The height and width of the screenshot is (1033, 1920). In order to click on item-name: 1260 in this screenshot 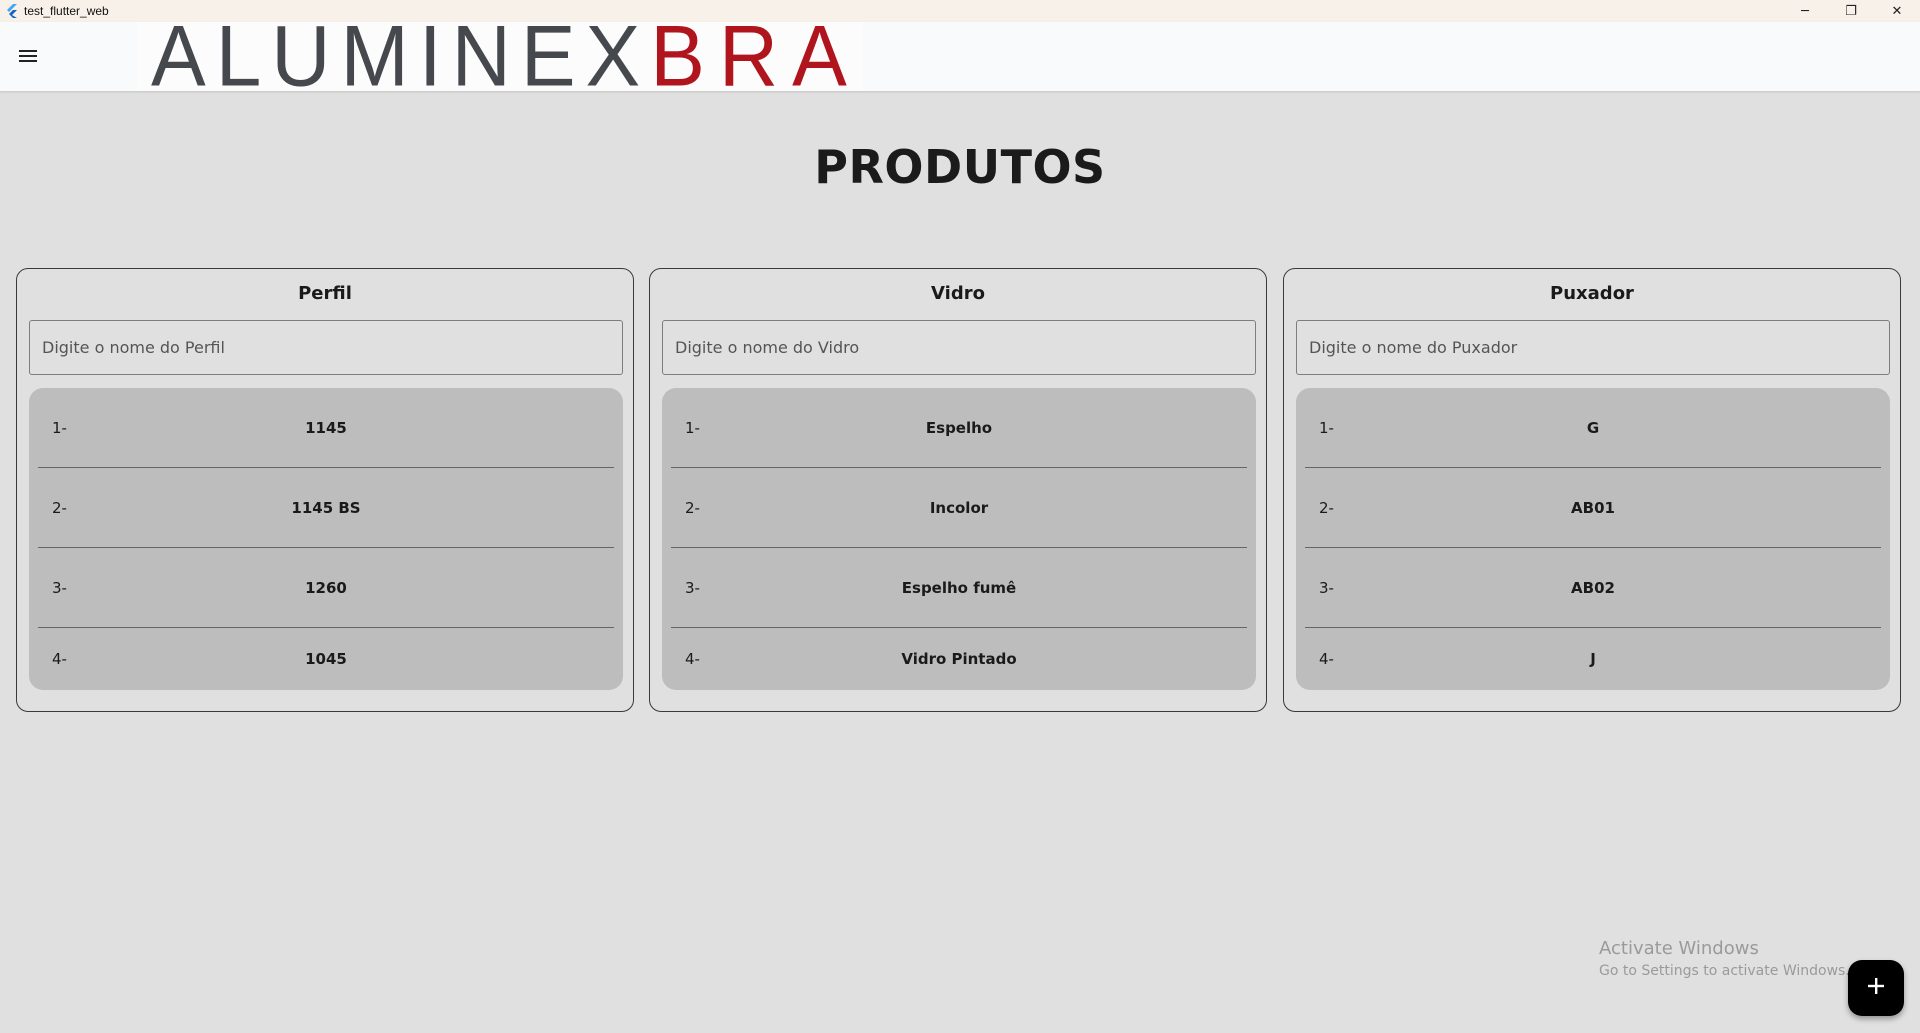, I will do `click(326, 587)`.